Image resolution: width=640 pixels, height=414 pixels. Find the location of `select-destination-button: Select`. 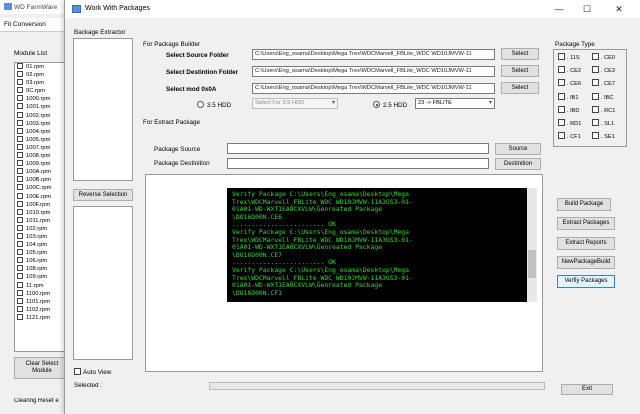

select-destination-button: Select is located at coordinates (520, 71).